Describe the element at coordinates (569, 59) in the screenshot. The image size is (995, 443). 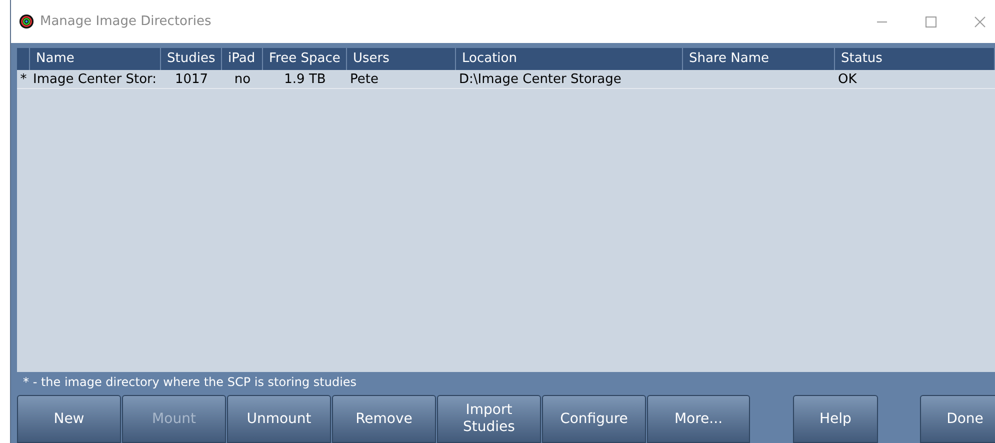
I see `column-header: Location` at that location.